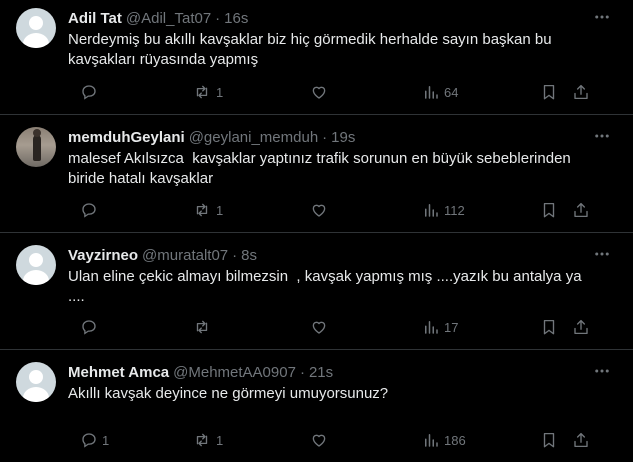 The image size is (633, 462). What do you see at coordinates (106, 440) in the screenshot?
I see `reply-count: 1` at bounding box center [106, 440].